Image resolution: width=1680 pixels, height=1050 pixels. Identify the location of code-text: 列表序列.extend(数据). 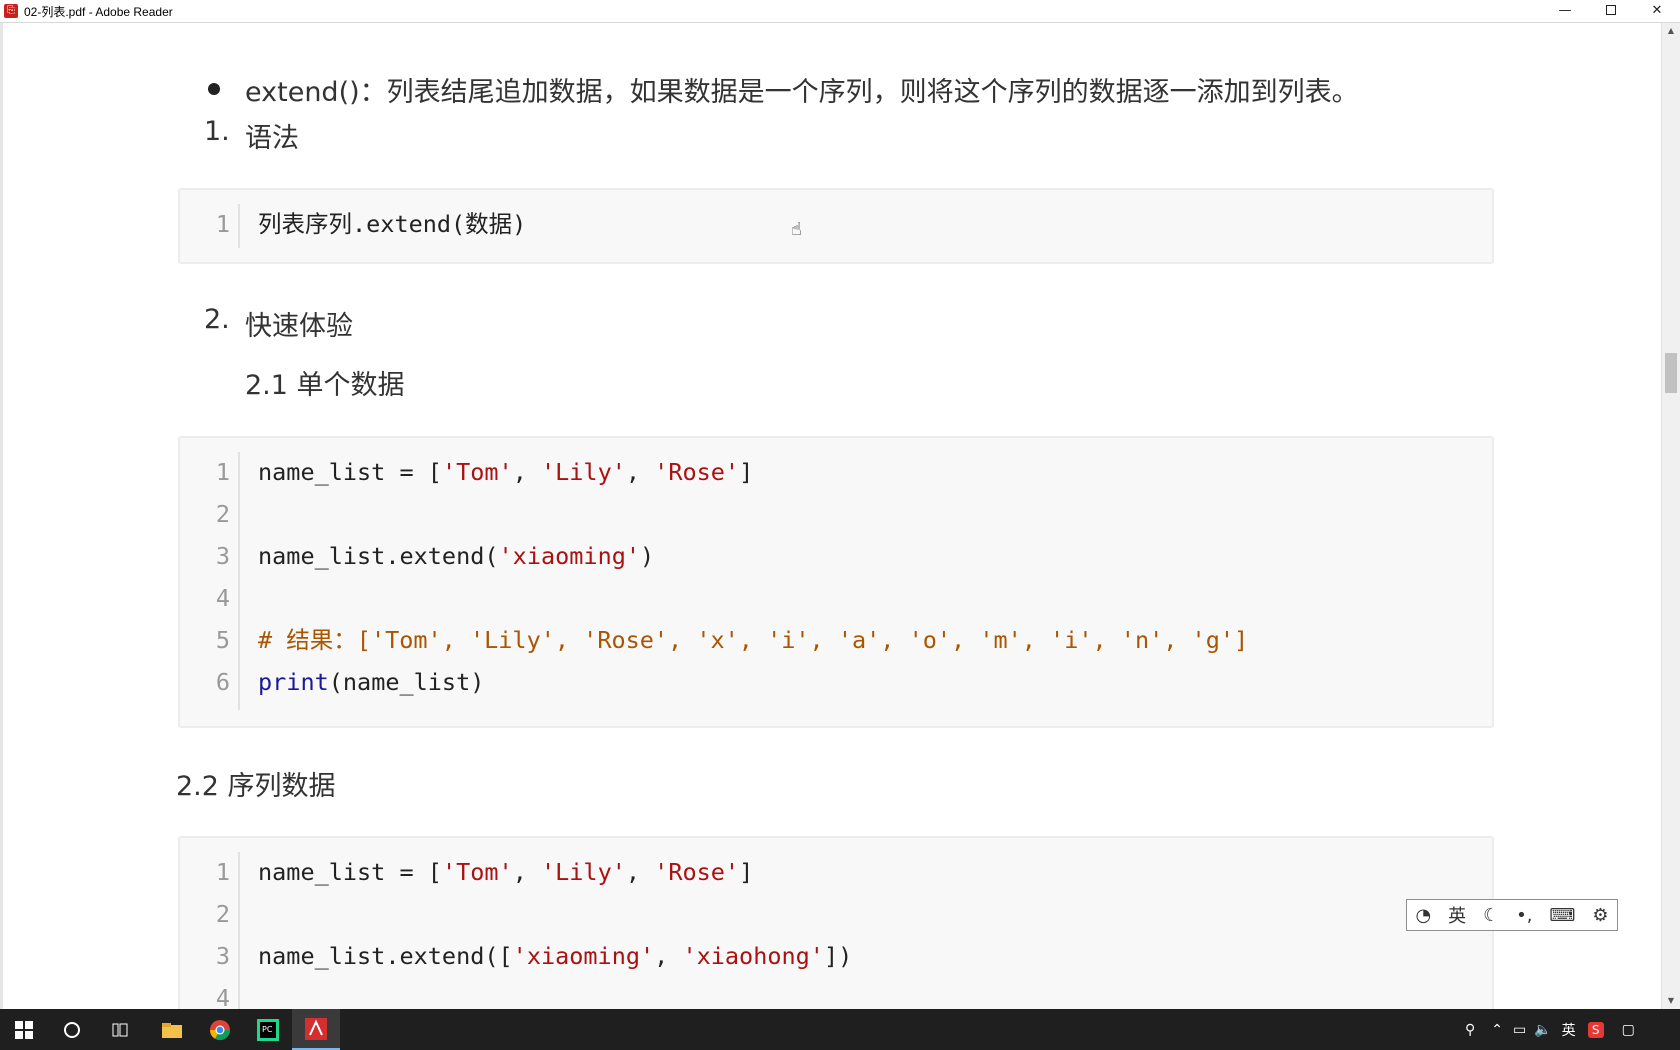
(392, 224).